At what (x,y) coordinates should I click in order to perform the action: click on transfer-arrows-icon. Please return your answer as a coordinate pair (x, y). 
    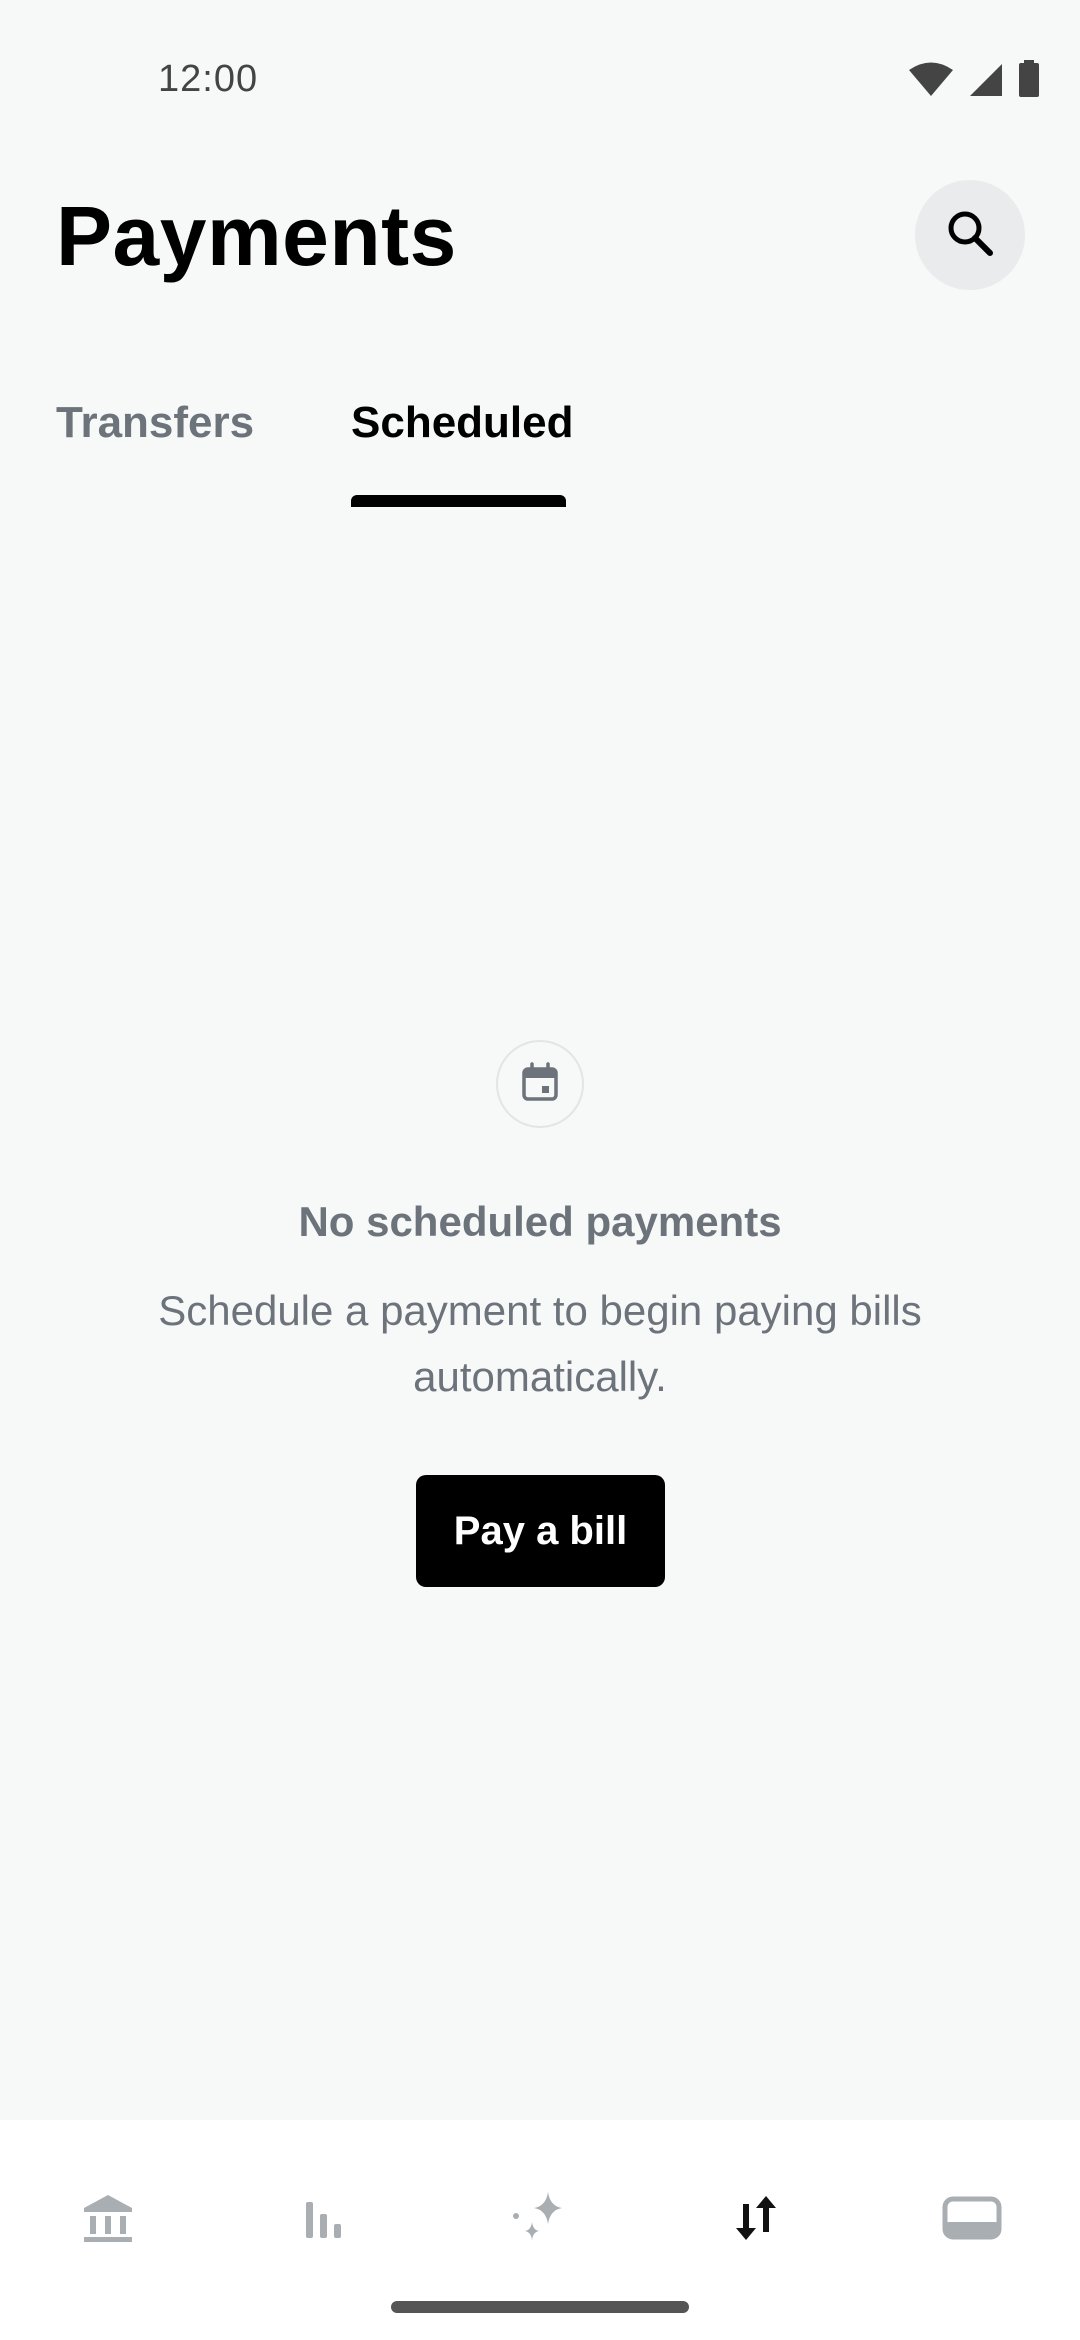
    Looking at the image, I should click on (756, 2220).